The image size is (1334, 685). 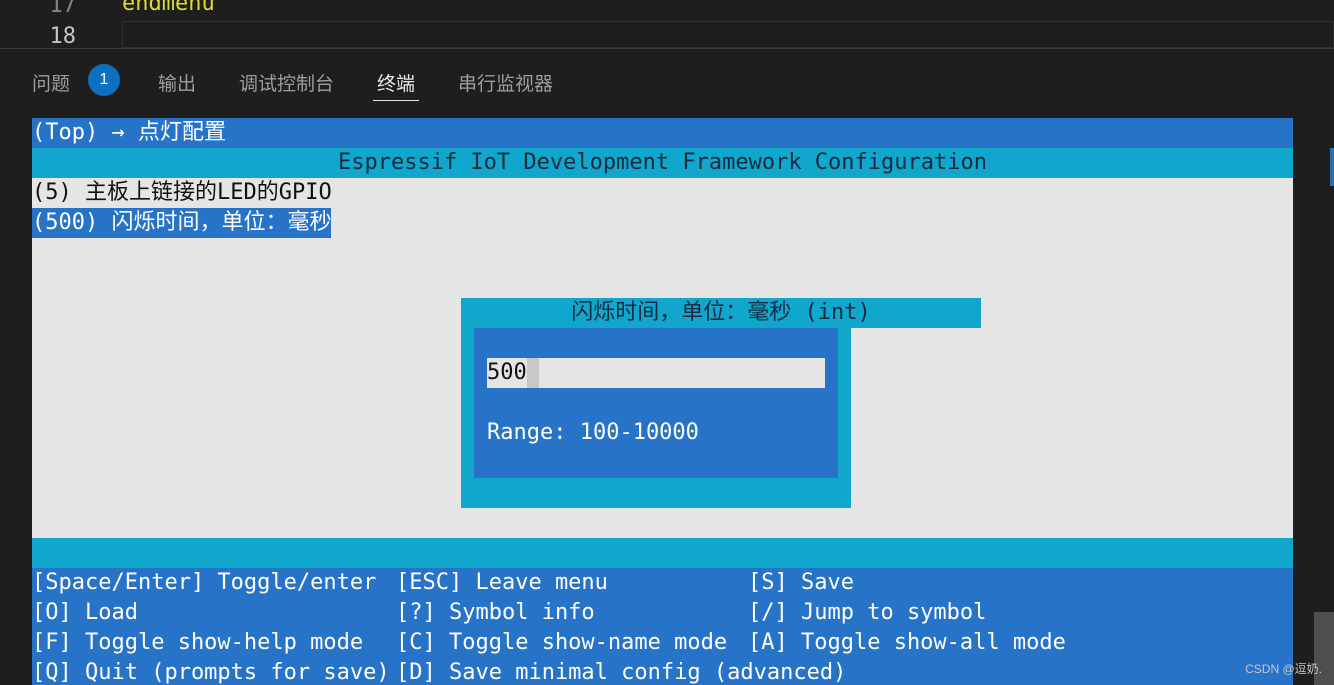 I want to click on scroll-indicator, so click(x=1332, y=167).